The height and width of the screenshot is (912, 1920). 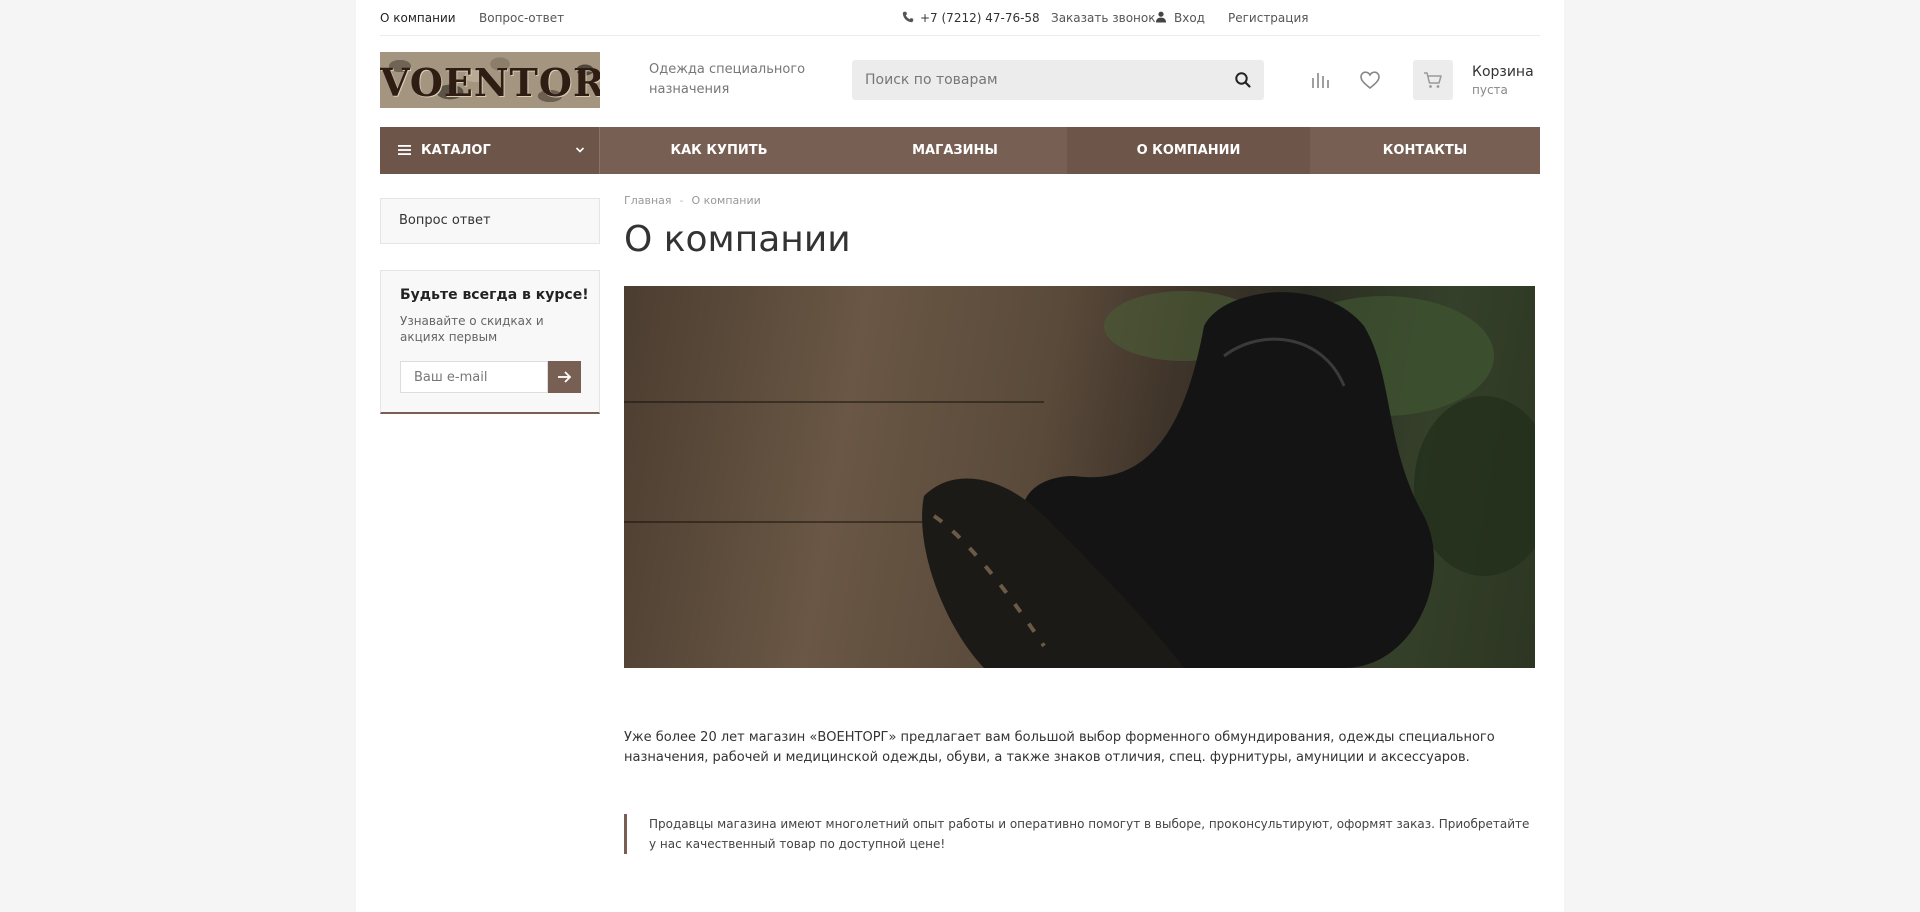 I want to click on boots-illustration, so click(x=1228, y=479).